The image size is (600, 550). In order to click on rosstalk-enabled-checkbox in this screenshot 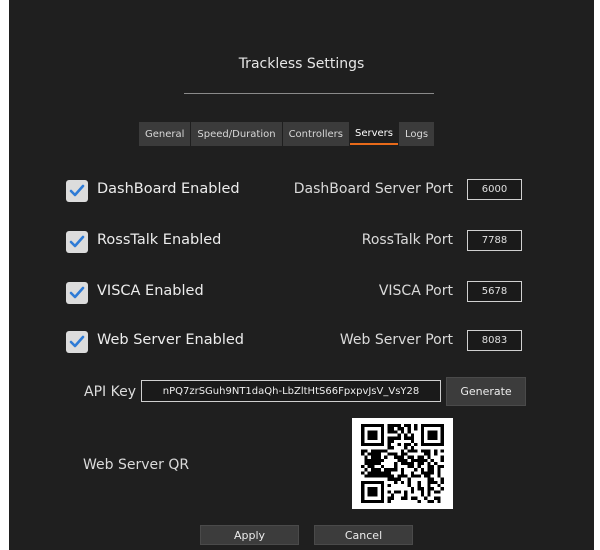, I will do `click(77, 242)`.